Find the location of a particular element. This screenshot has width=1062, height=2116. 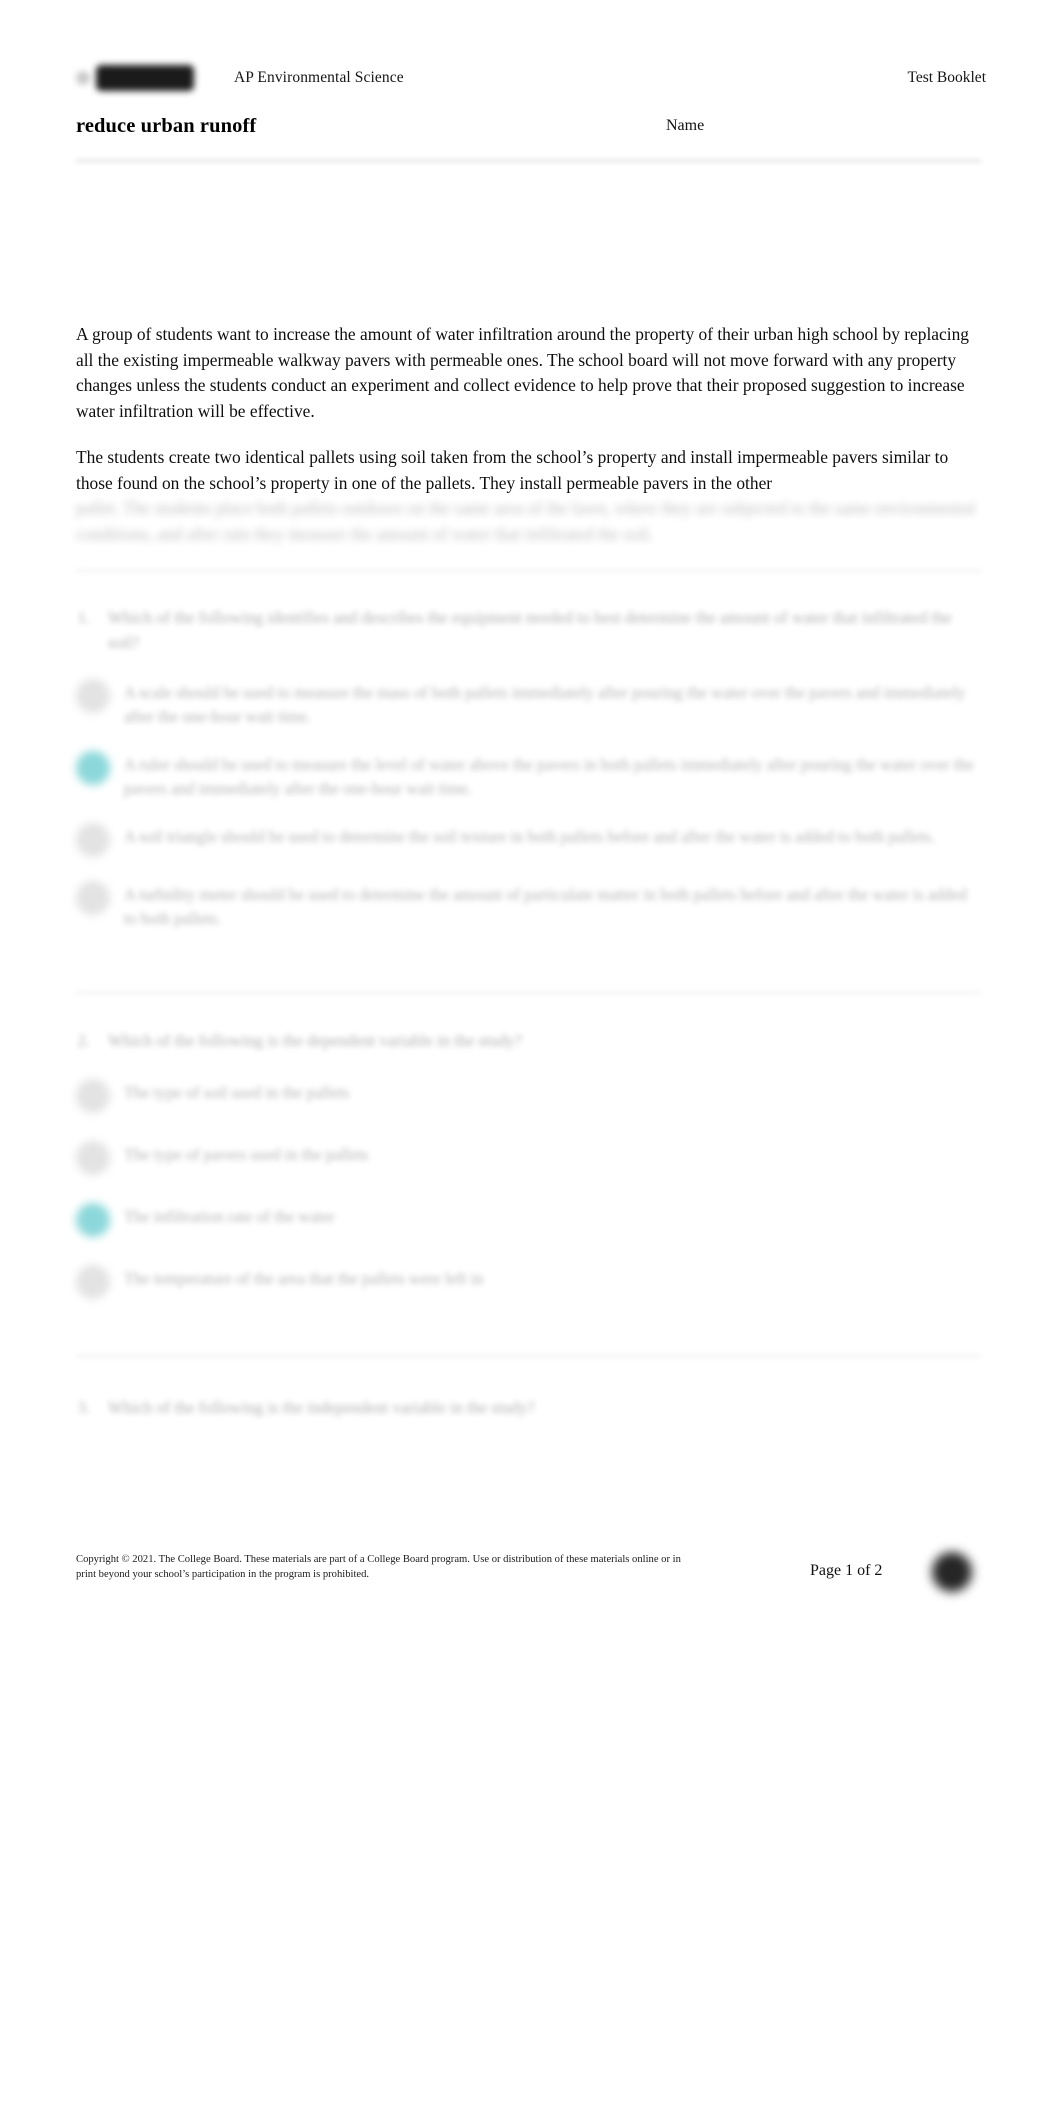

college-board-logo is located at coordinates (151, 78).